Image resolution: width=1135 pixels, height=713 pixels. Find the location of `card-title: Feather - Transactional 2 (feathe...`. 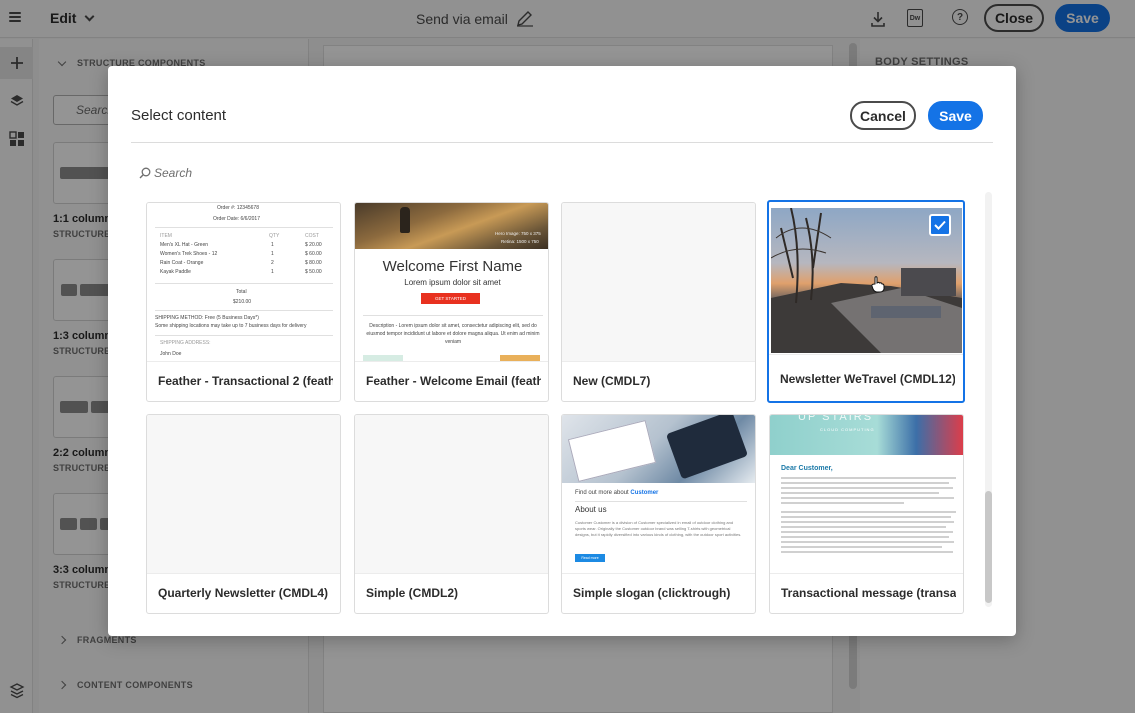

card-title: Feather - Transactional 2 (feathe... is located at coordinates (245, 380).